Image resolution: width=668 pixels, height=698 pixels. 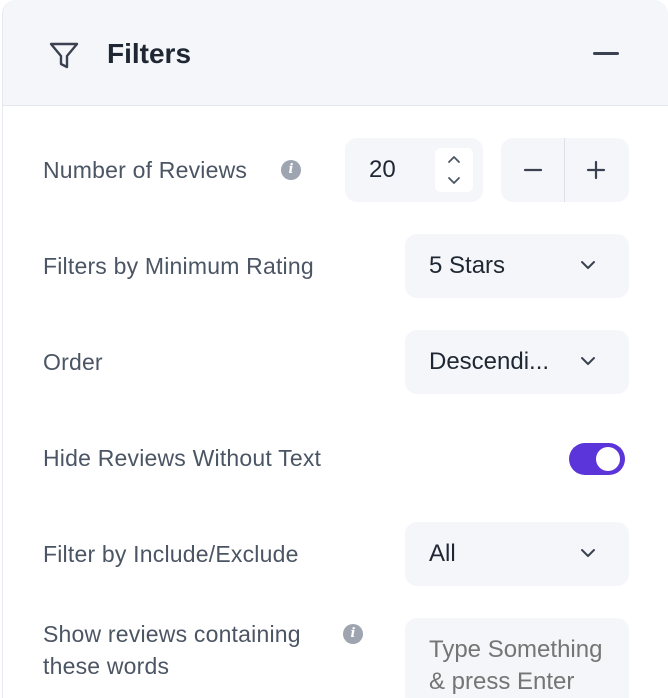 I want to click on min-rating-label: Filters by Minimum Rating, so click(x=178, y=266).